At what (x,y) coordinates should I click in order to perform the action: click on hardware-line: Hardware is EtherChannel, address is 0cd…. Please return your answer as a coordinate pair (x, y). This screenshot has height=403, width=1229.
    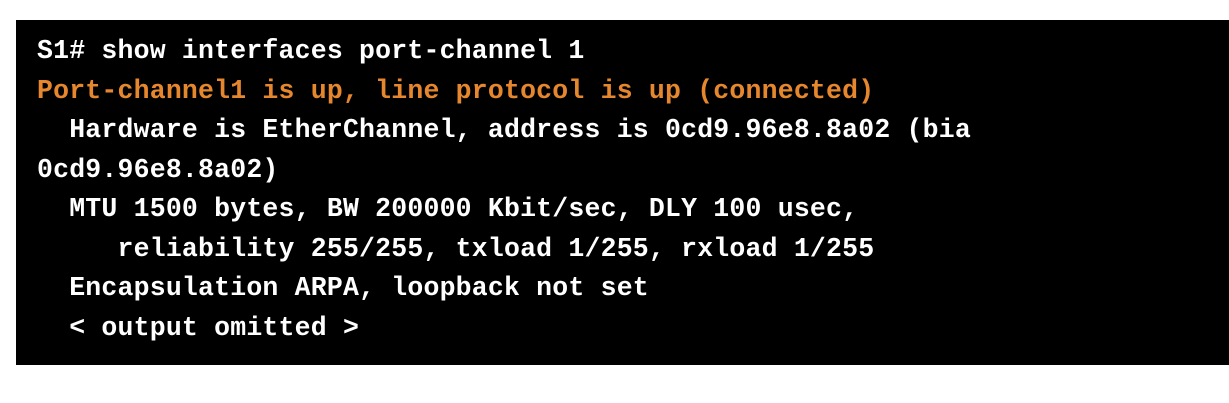
    Looking at the image, I should click on (504, 130).